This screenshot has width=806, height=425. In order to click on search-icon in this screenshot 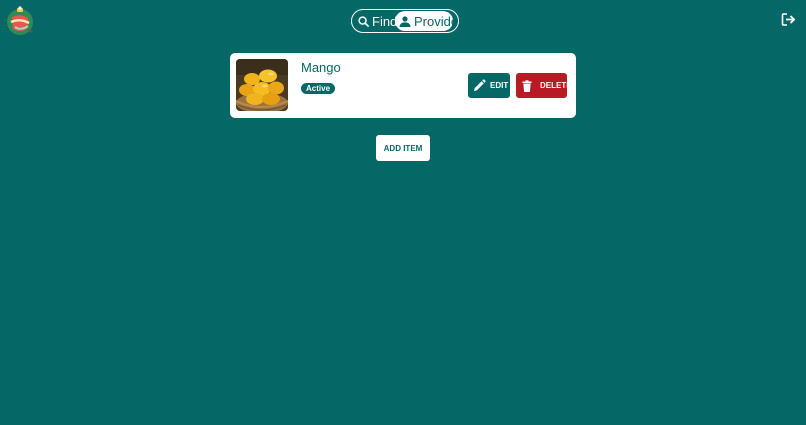, I will do `click(363, 21)`.